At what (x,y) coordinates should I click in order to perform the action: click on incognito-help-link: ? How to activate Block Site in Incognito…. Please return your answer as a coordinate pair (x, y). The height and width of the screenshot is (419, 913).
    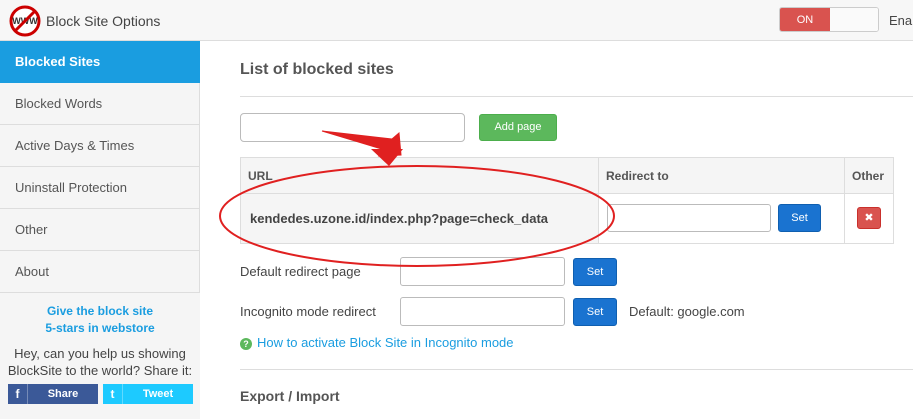
    Looking at the image, I should click on (377, 342).